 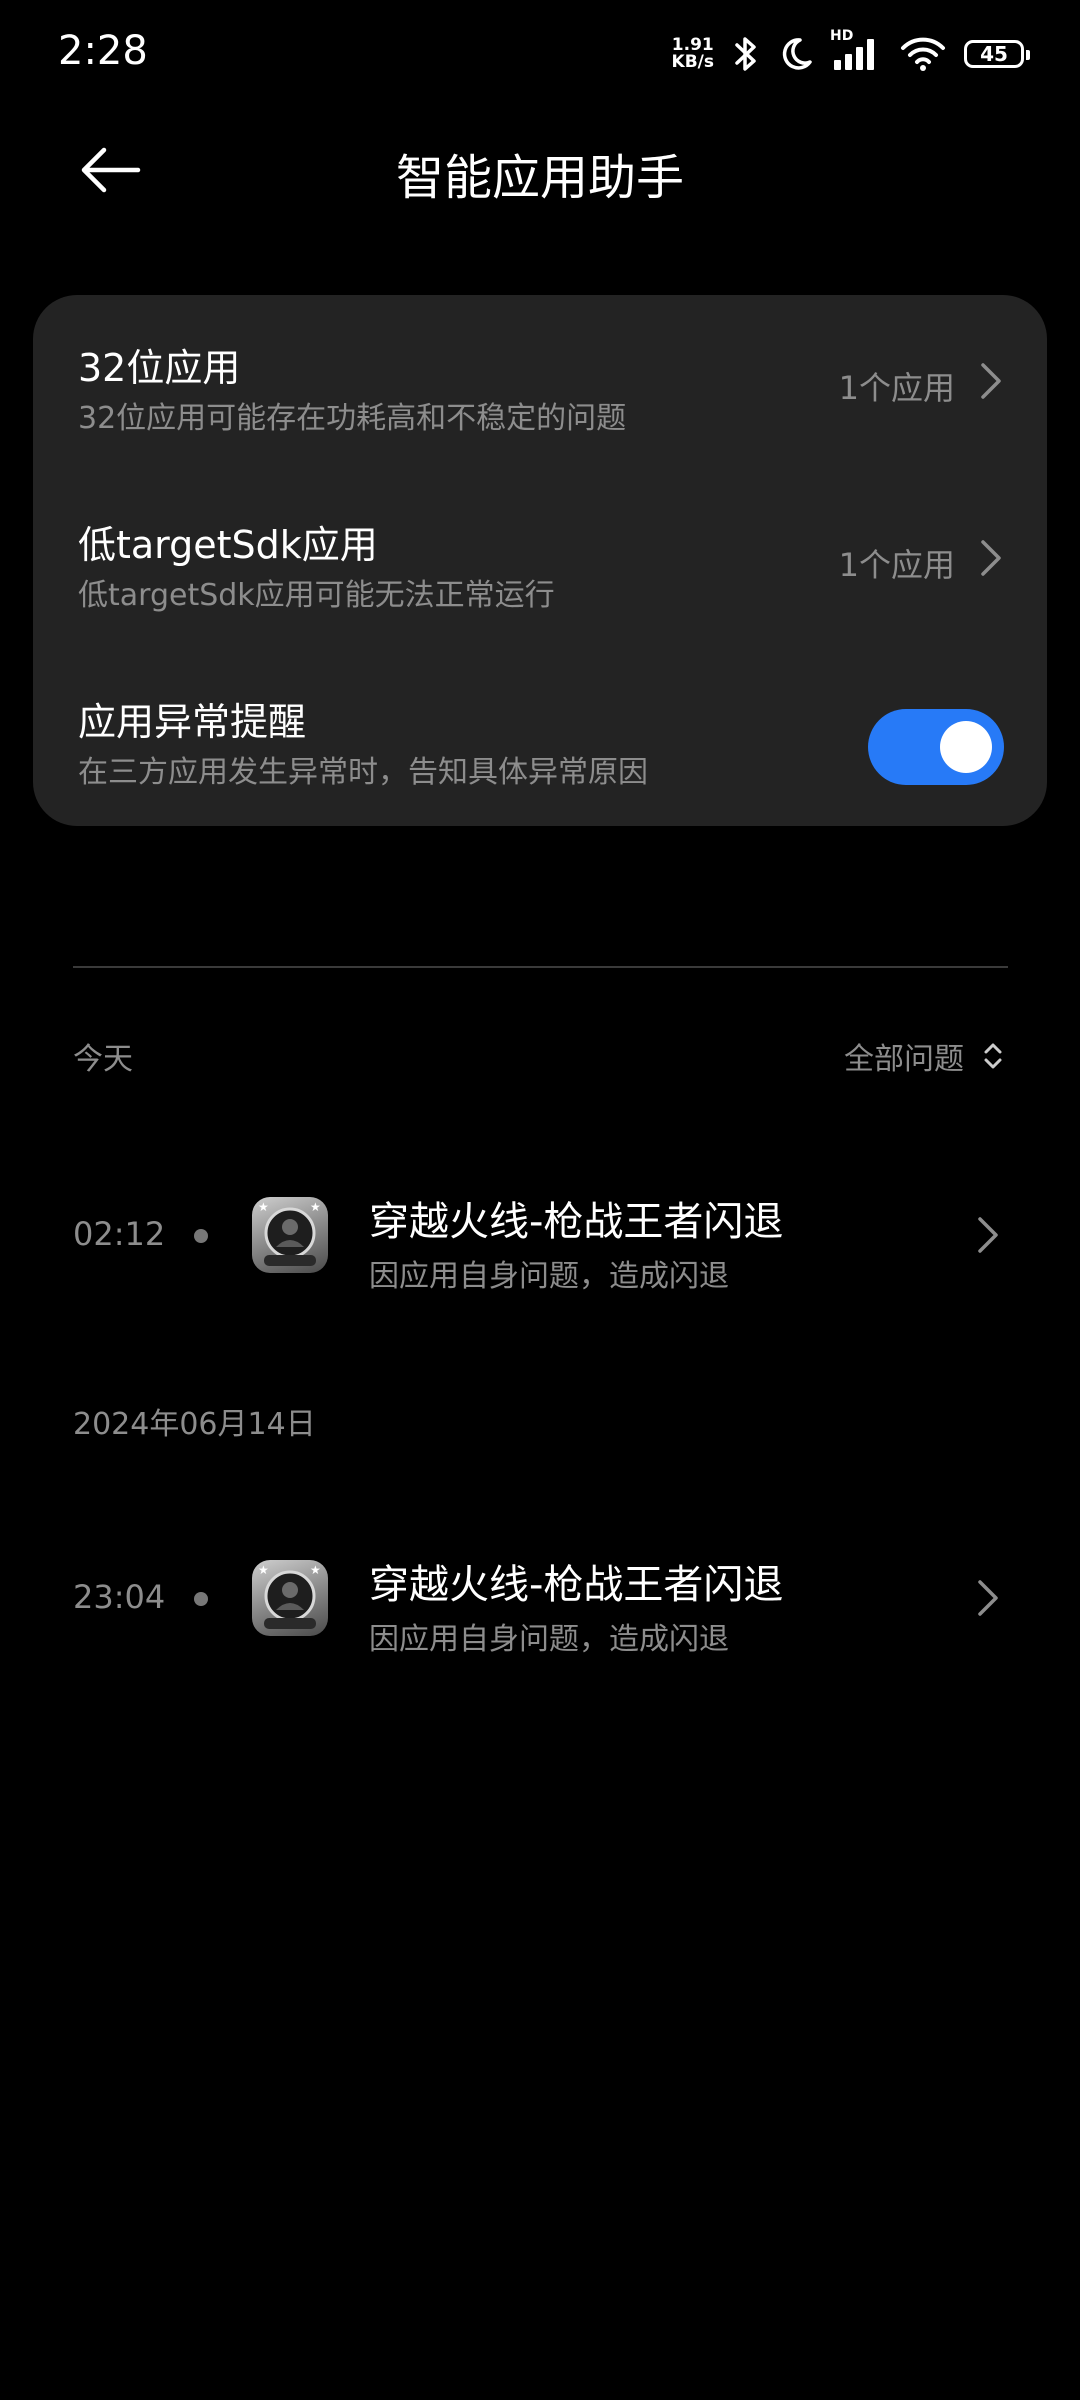 I want to click on date-label-today: 今天, so click(x=103, y=1059).